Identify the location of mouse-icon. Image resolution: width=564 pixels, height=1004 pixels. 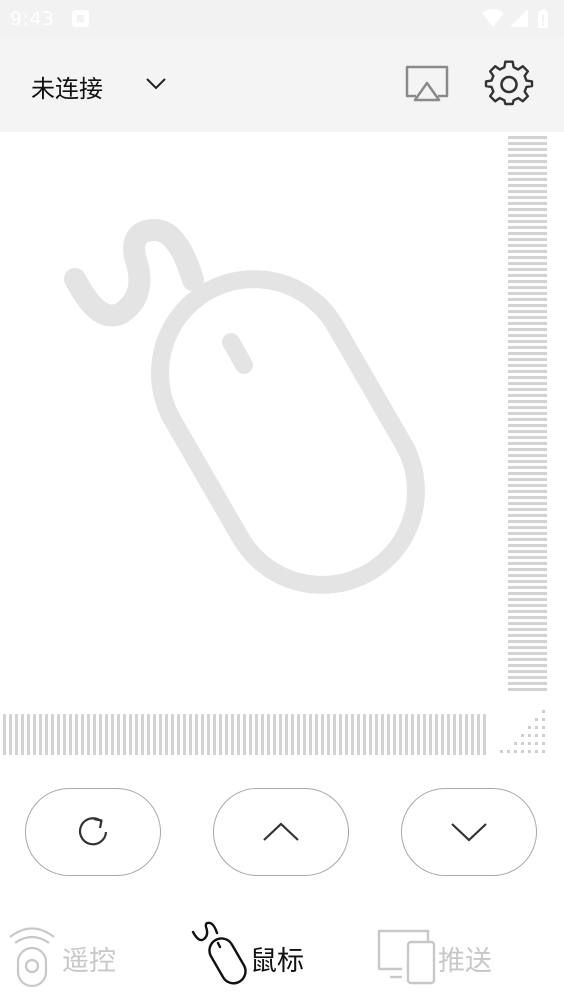
(218, 954).